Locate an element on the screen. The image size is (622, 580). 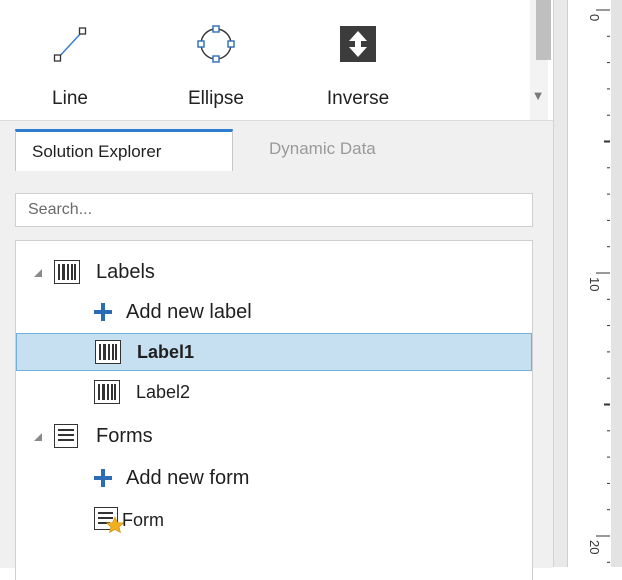
tree-node-form: Form is located at coordinates (274, 520).